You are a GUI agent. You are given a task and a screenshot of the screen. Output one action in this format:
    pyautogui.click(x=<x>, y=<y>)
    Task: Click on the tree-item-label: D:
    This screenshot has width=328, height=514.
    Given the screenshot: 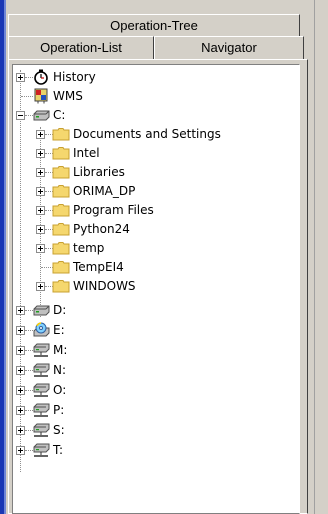 What is the action you would take?
    pyautogui.click(x=60, y=310)
    